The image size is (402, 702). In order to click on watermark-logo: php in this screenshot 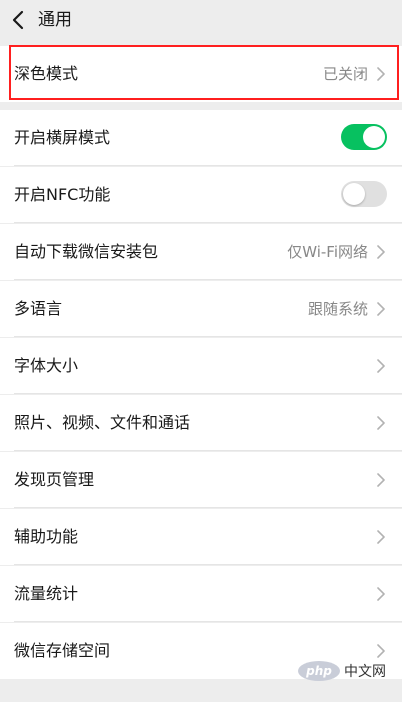, I will do `click(319, 671)`.